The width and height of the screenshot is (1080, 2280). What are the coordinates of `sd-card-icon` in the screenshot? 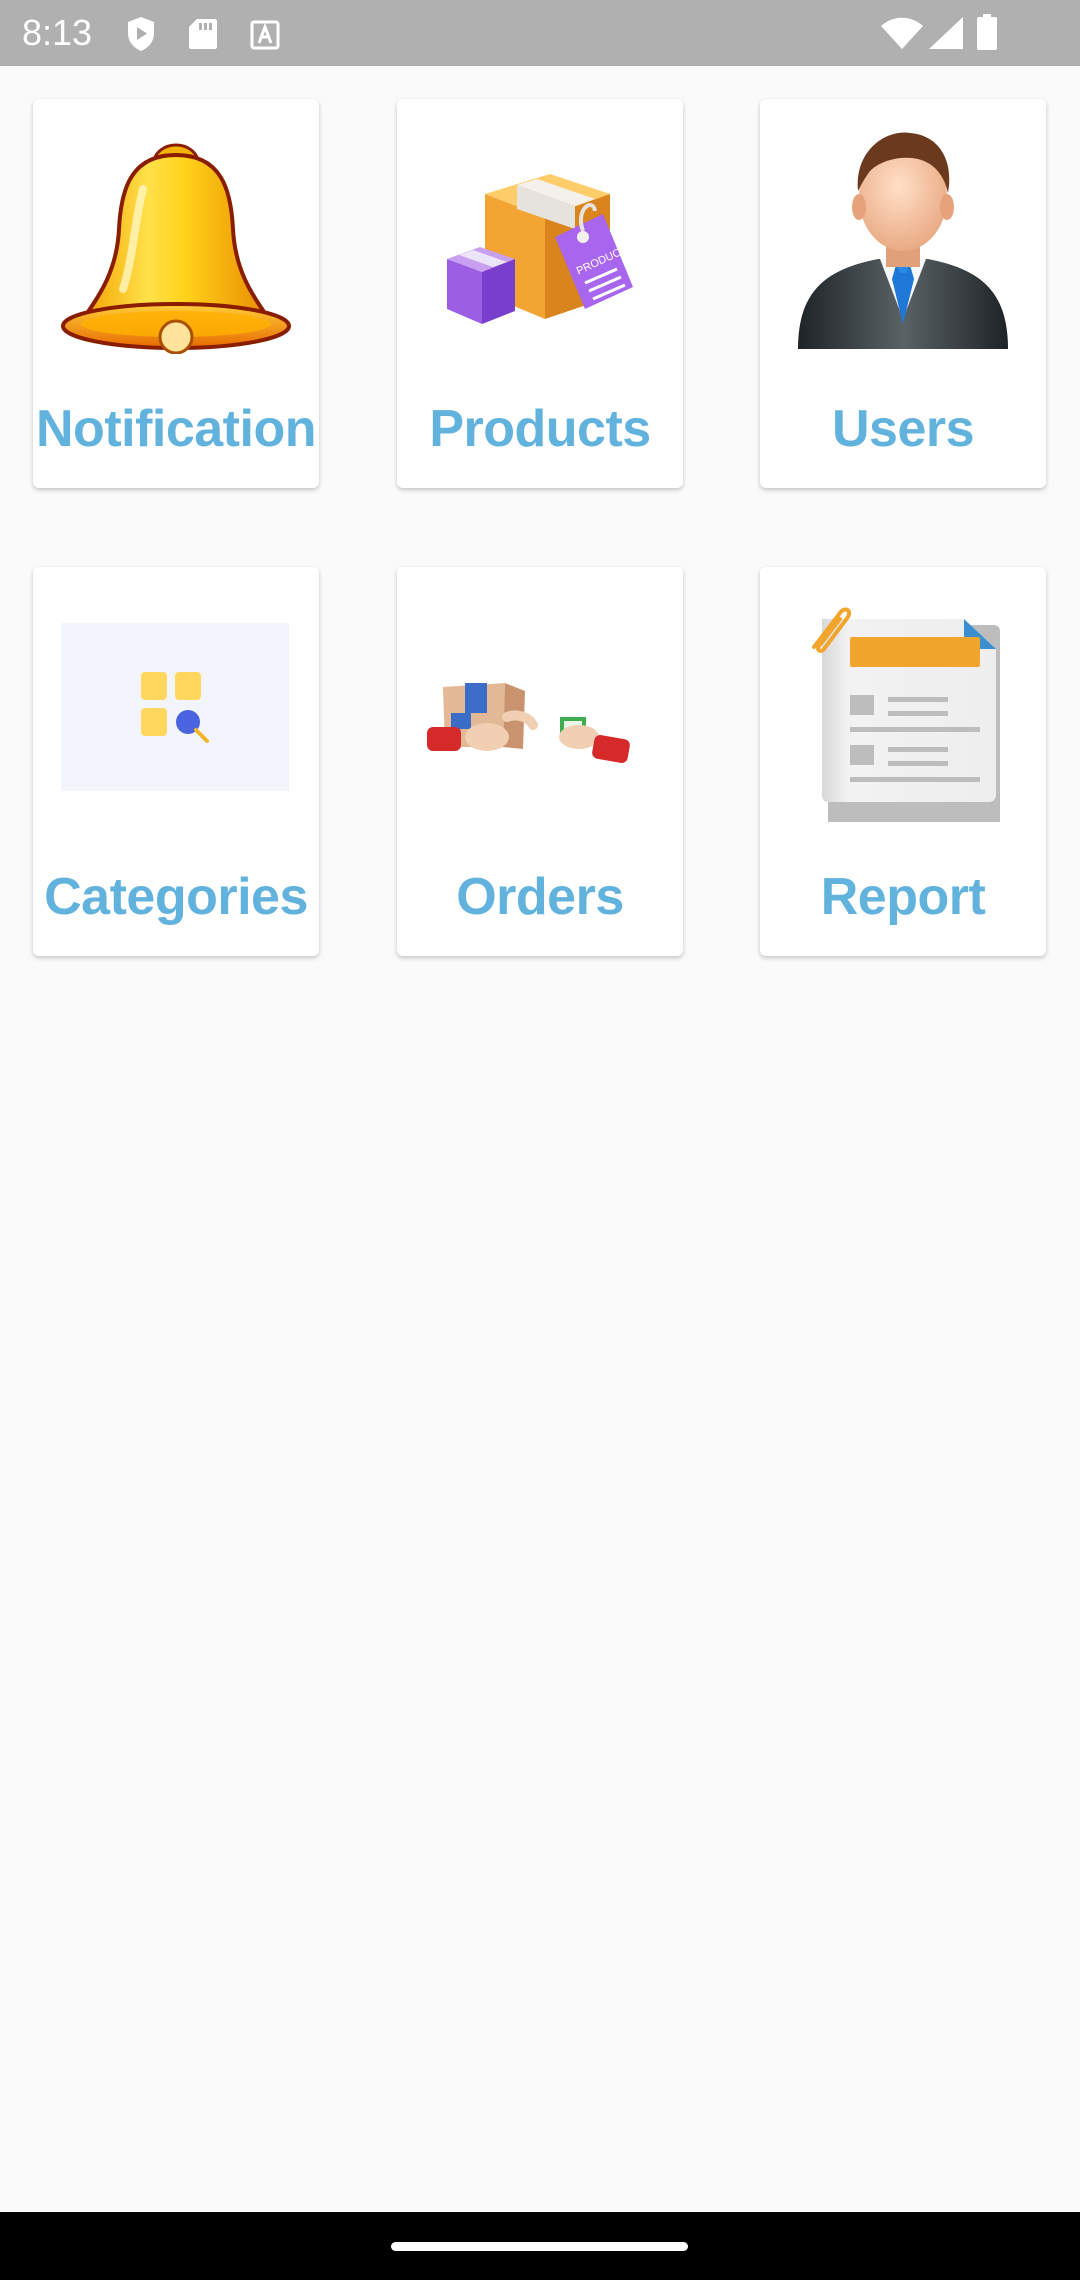 It's located at (203, 34).